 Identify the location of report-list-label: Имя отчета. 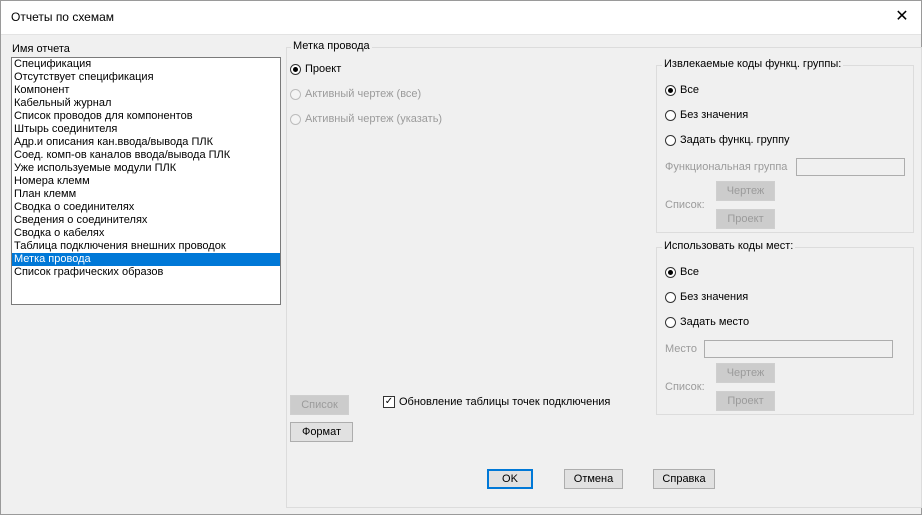
(41, 49).